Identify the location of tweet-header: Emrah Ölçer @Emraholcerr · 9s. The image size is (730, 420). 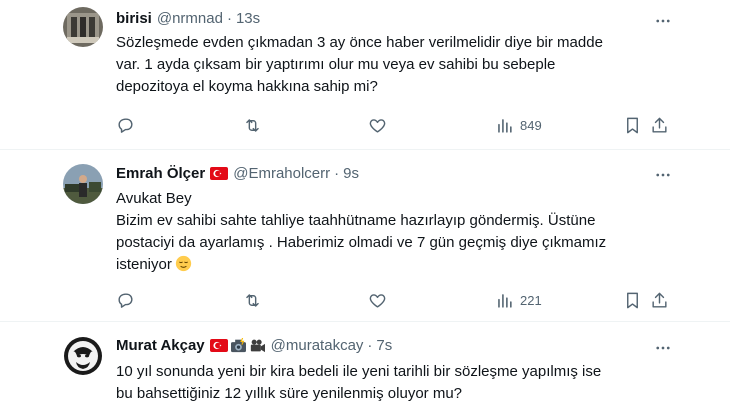
(237, 173).